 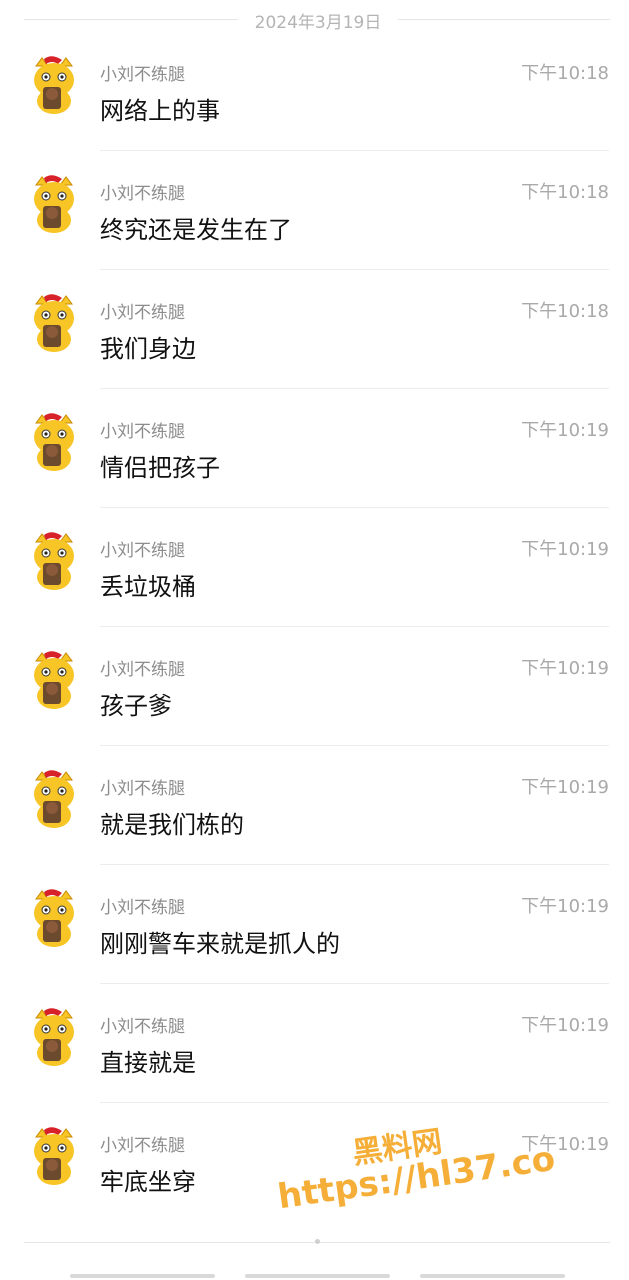 I want to click on message-text: 刚刚警车来就是抓人的, so click(x=220, y=944).